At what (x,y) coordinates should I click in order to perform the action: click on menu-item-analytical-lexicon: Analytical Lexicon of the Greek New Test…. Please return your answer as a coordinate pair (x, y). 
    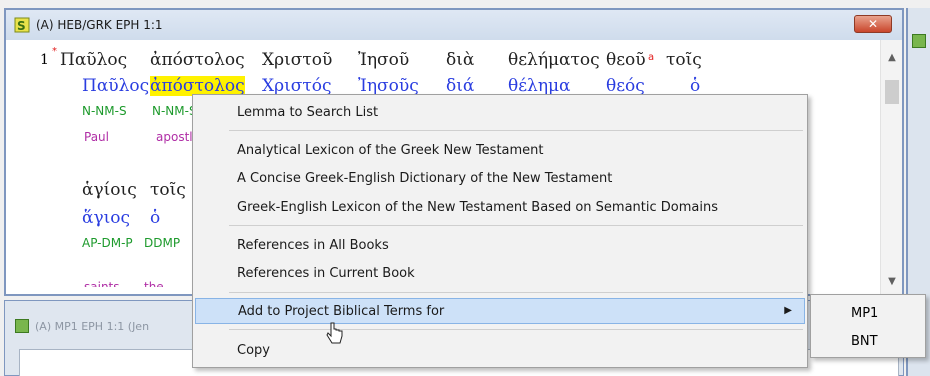
    Looking at the image, I should click on (500, 150).